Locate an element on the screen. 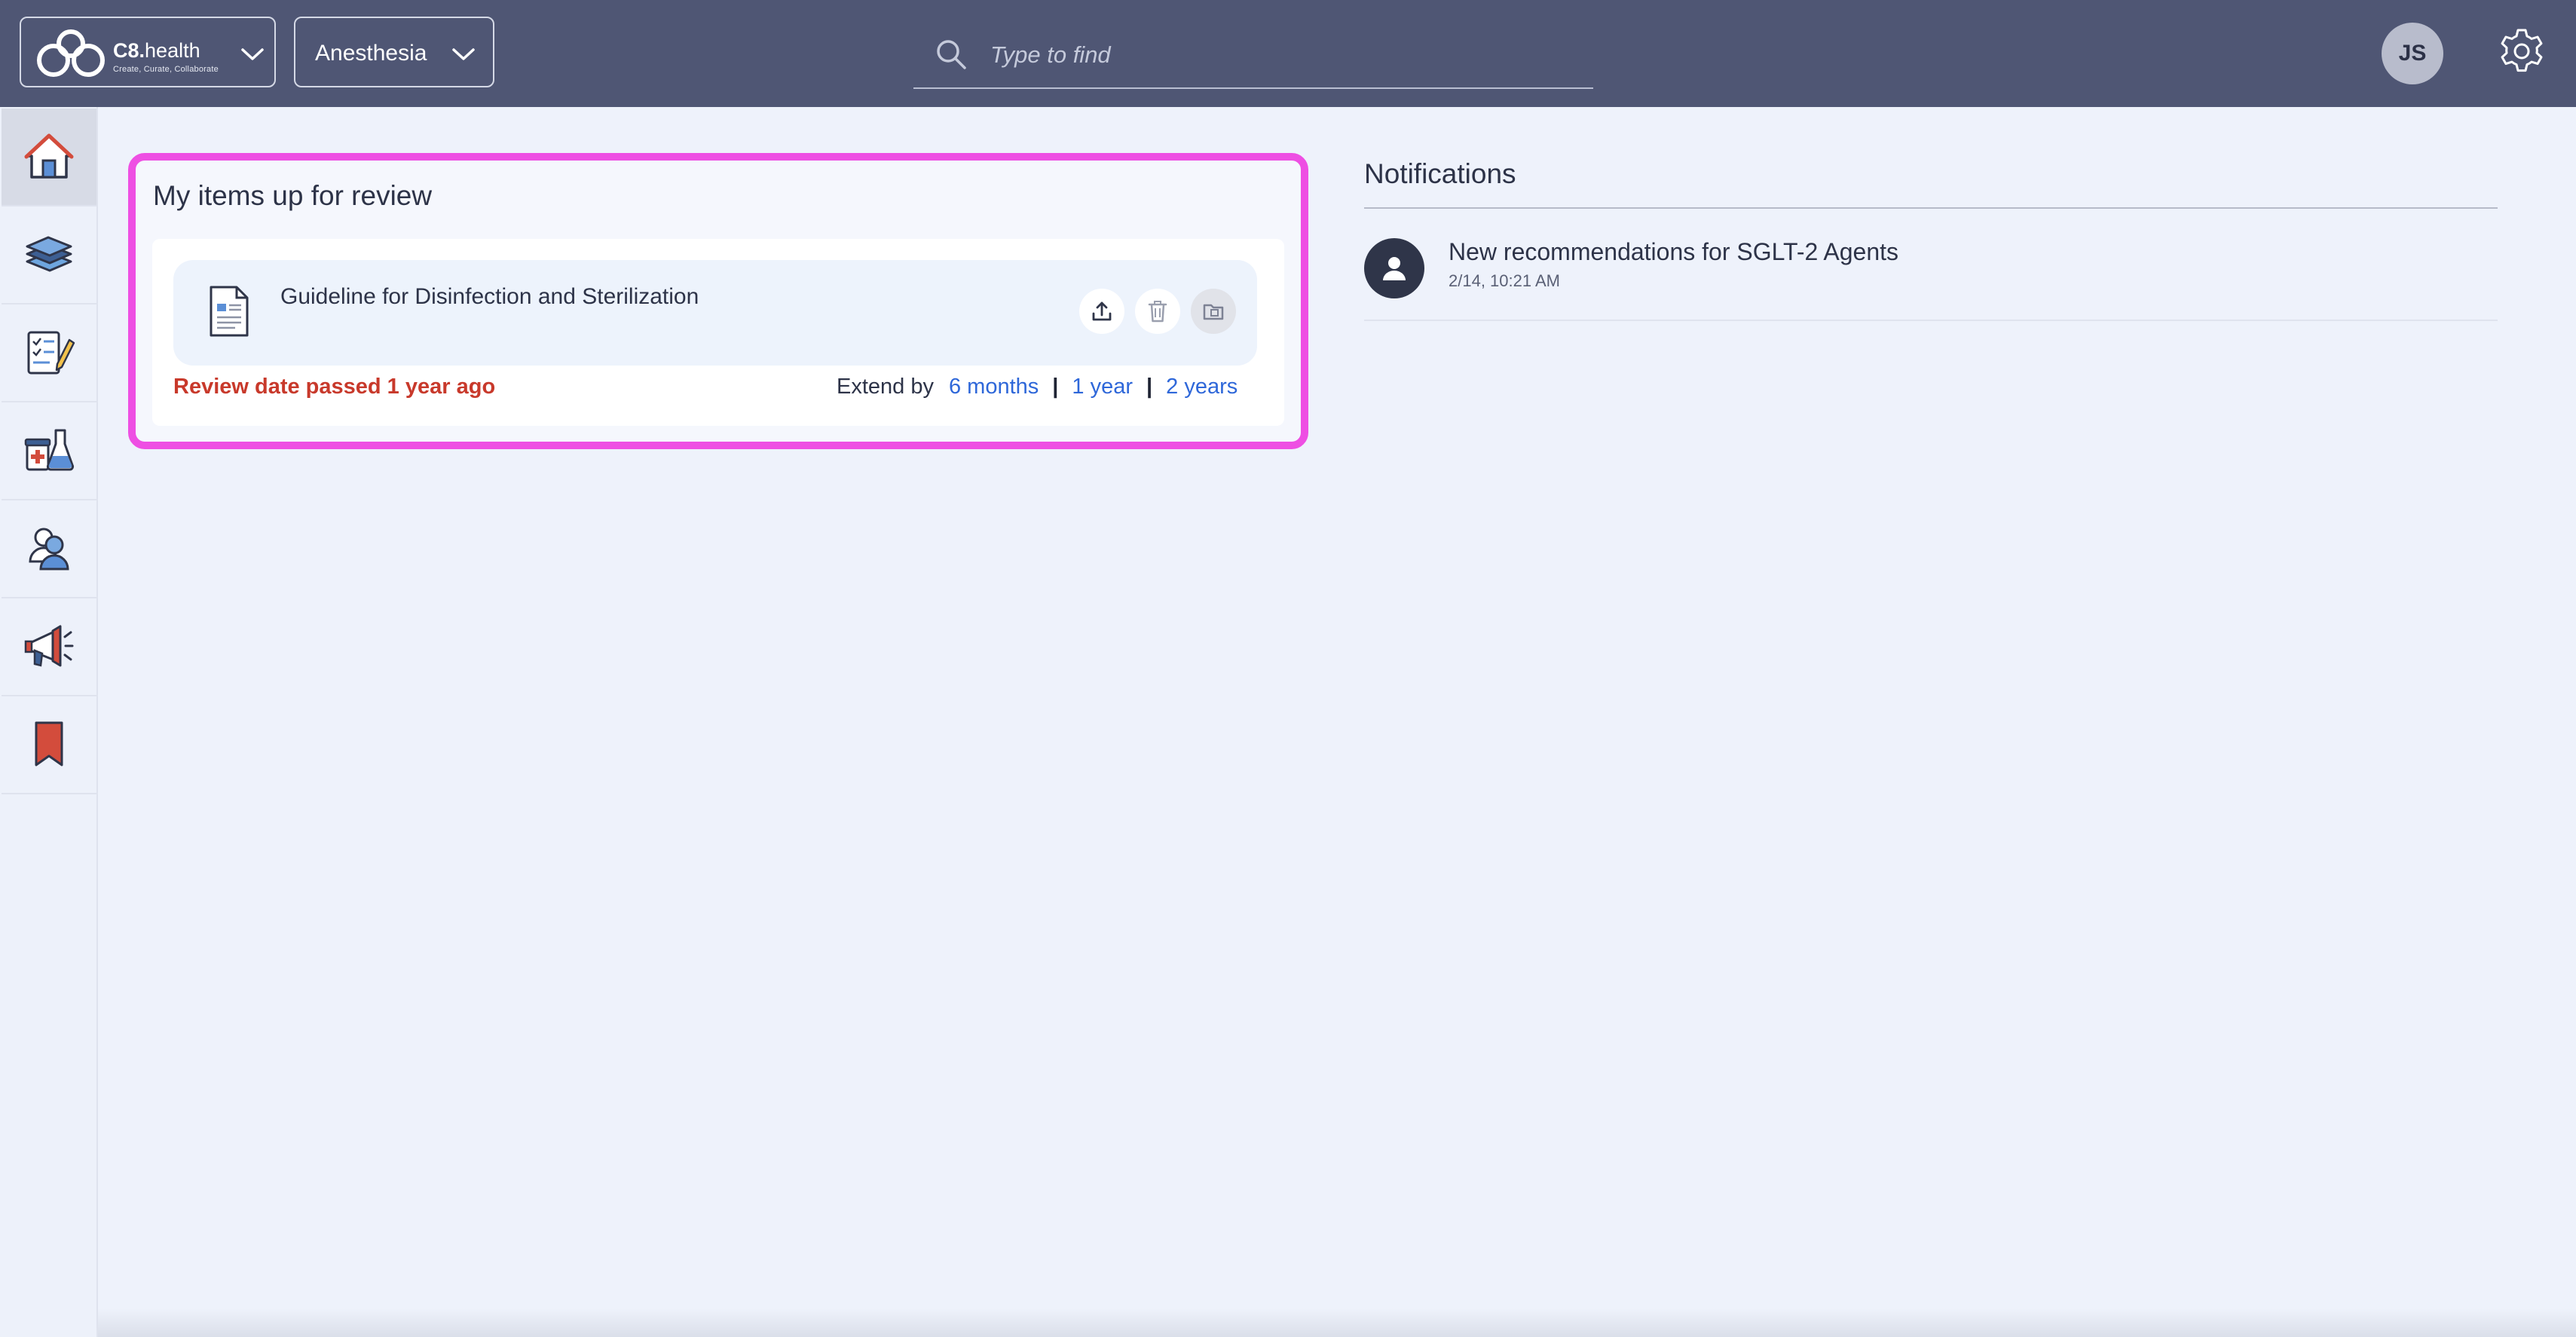 The image size is (2576, 1337). bookmark-icon is located at coordinates (49, 743).